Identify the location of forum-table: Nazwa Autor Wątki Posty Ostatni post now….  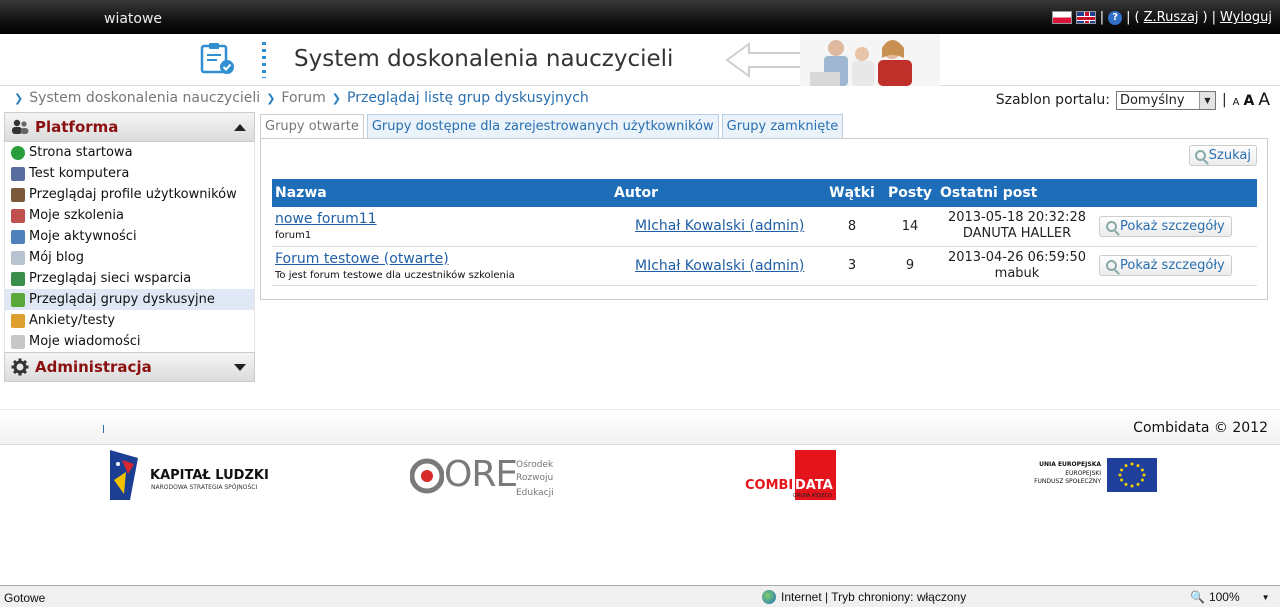
(764, 232).